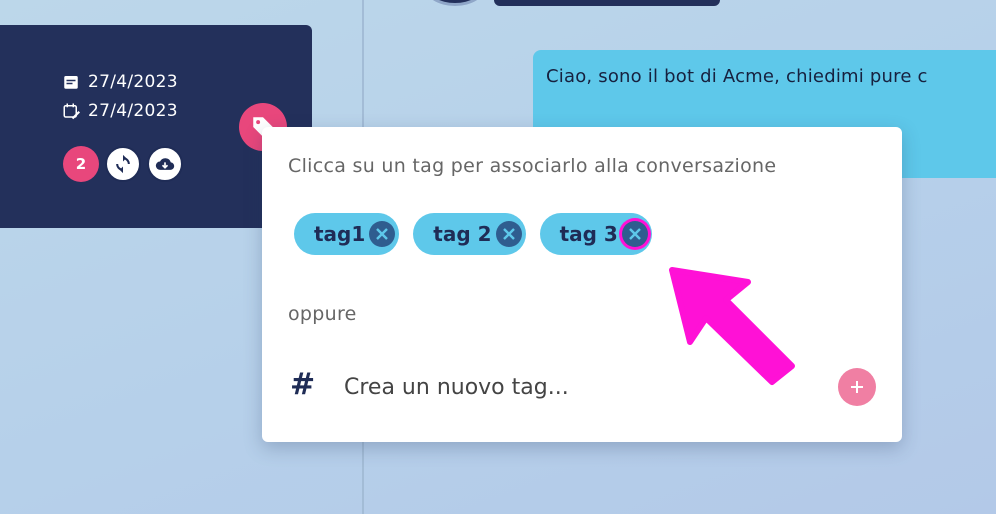  I want to click on event-note-icon, so click(71, 82).